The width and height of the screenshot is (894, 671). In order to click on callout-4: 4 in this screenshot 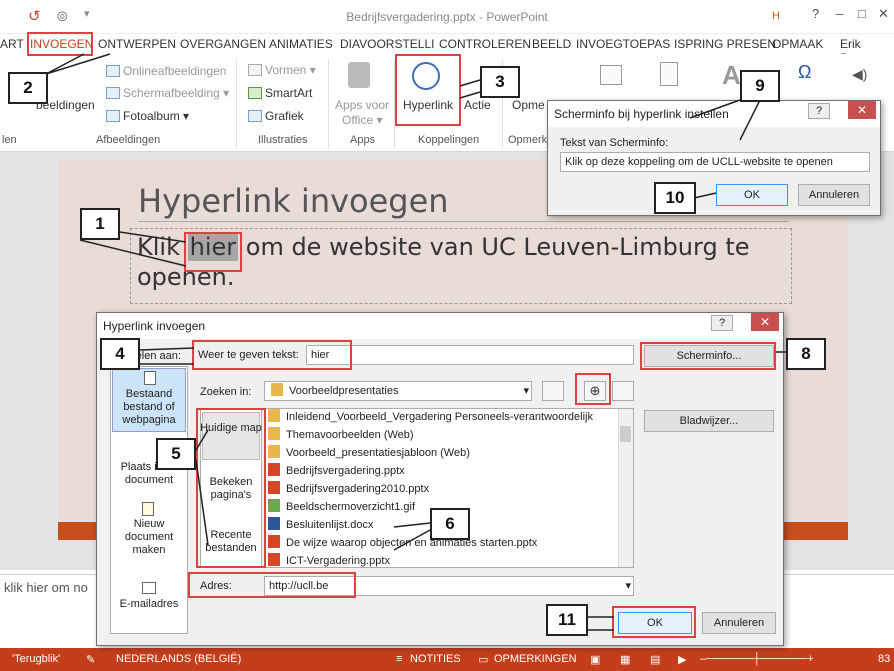, I will do `click(120, 354)`.